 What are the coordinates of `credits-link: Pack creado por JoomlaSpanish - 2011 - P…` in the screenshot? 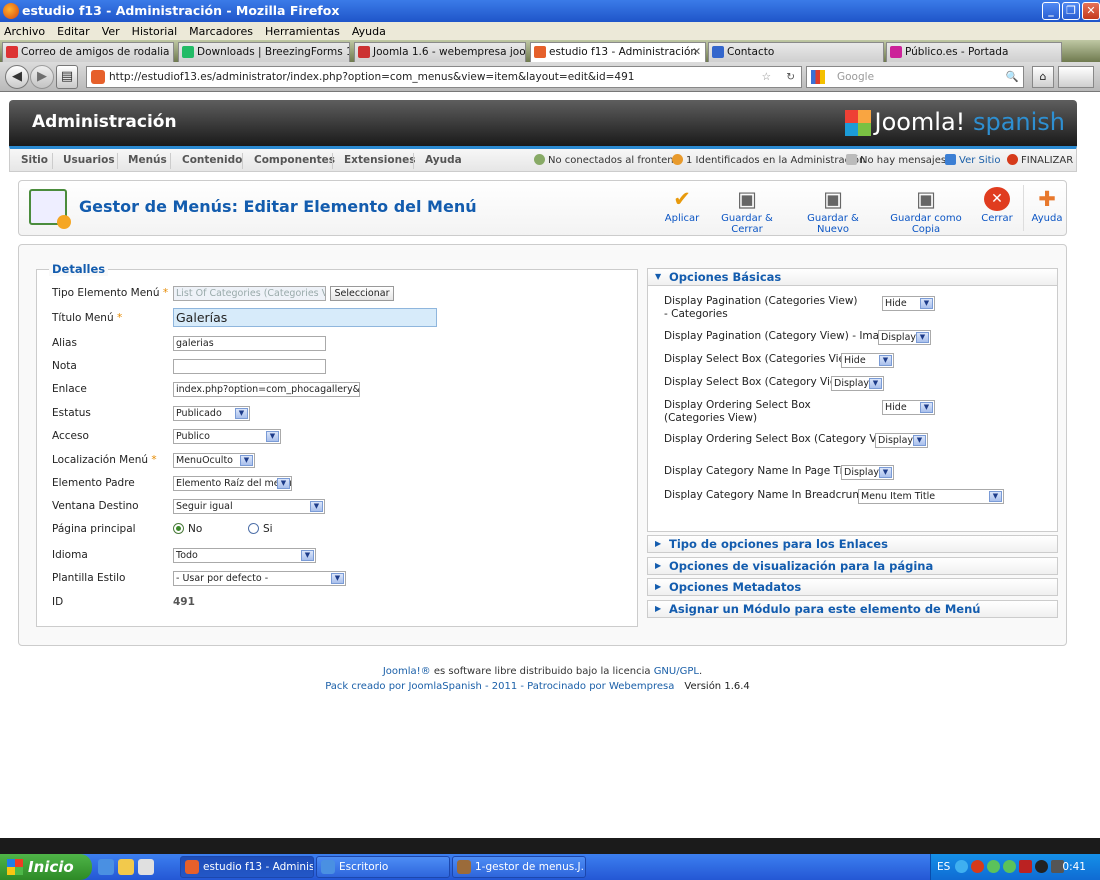 It's located at (499, 686).